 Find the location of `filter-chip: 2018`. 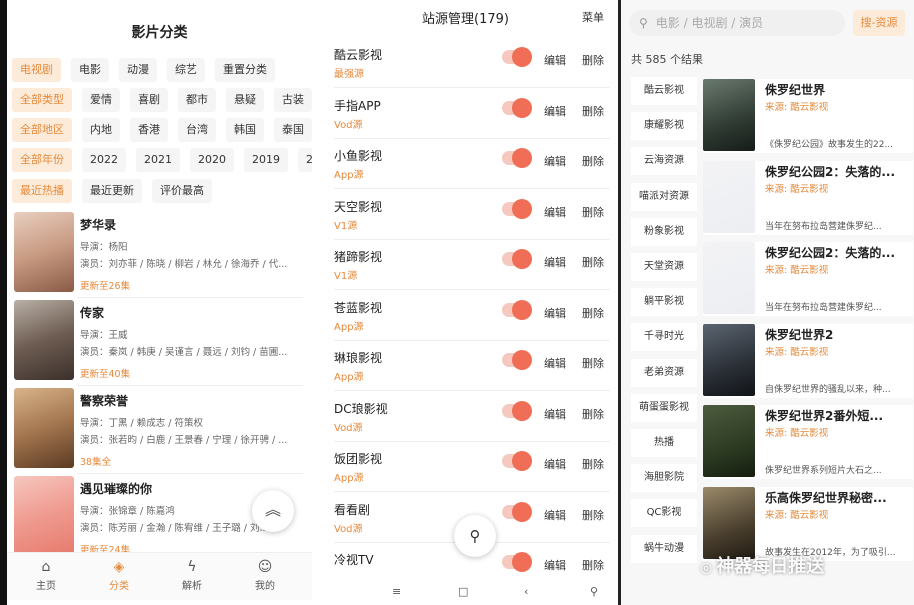

filter-chip: 2018 is located at coordinates (305, 160).